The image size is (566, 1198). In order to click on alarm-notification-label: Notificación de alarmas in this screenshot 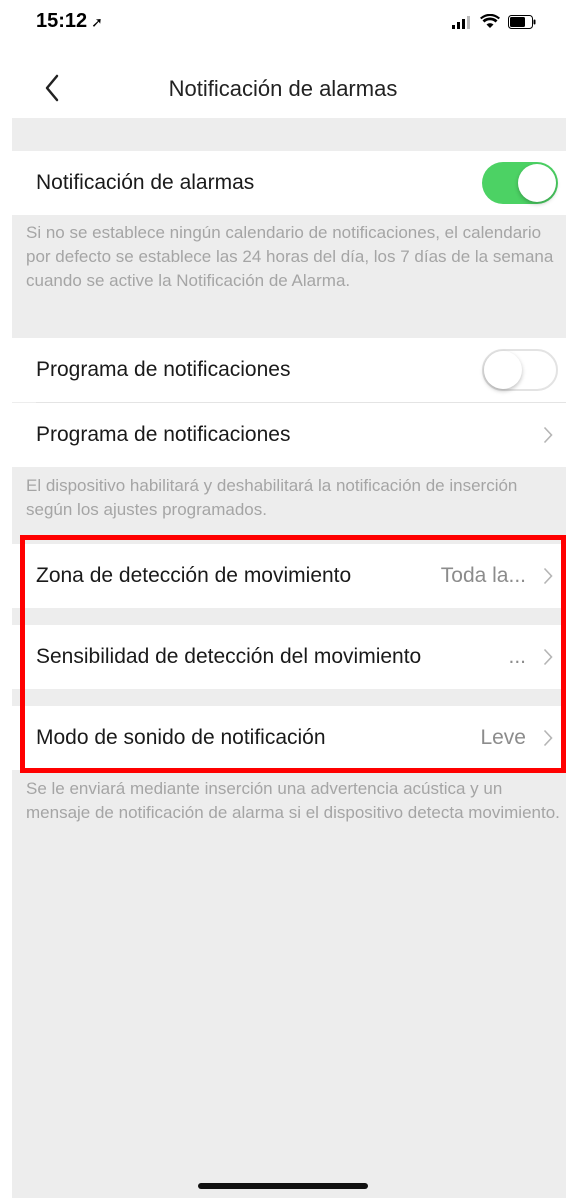, I will do `click(145, 182)`.